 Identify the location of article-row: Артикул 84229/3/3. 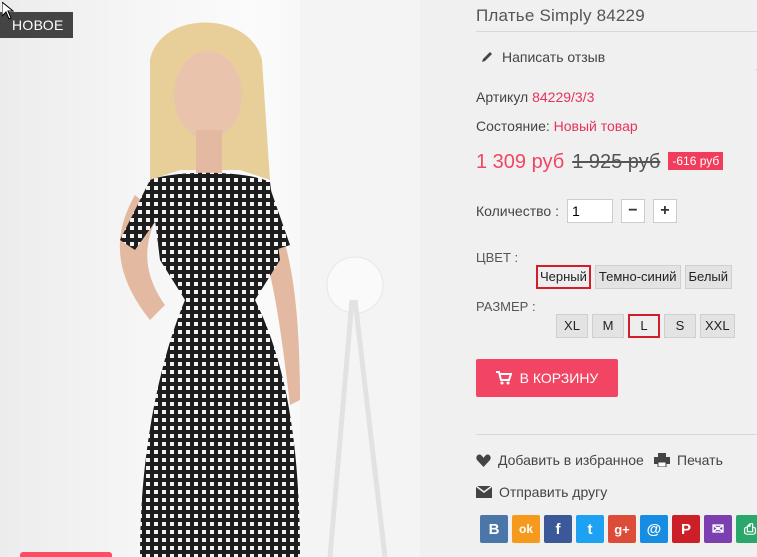
(535, 97).